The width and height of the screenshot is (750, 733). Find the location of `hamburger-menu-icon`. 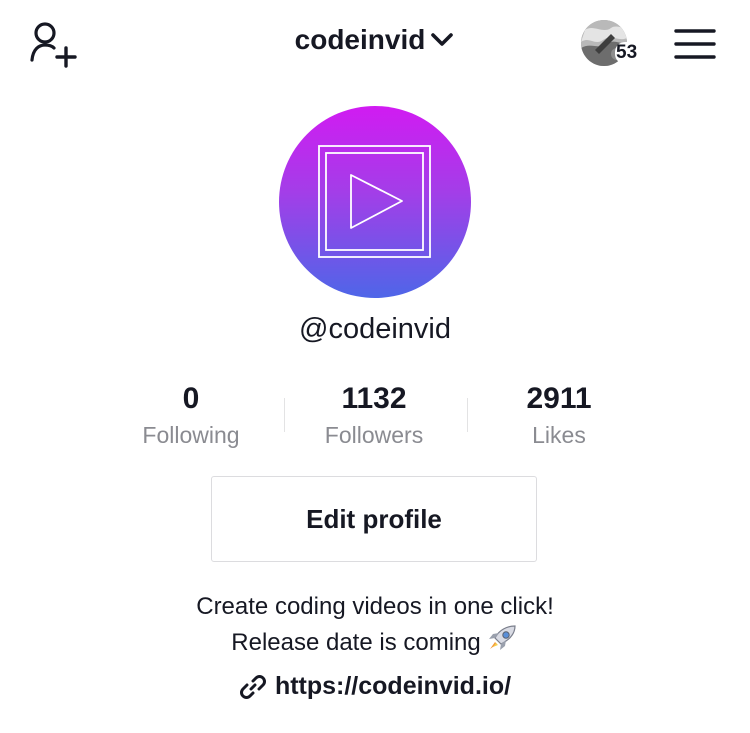

hamburger-menu-icon is located at coordinates (695, 44).